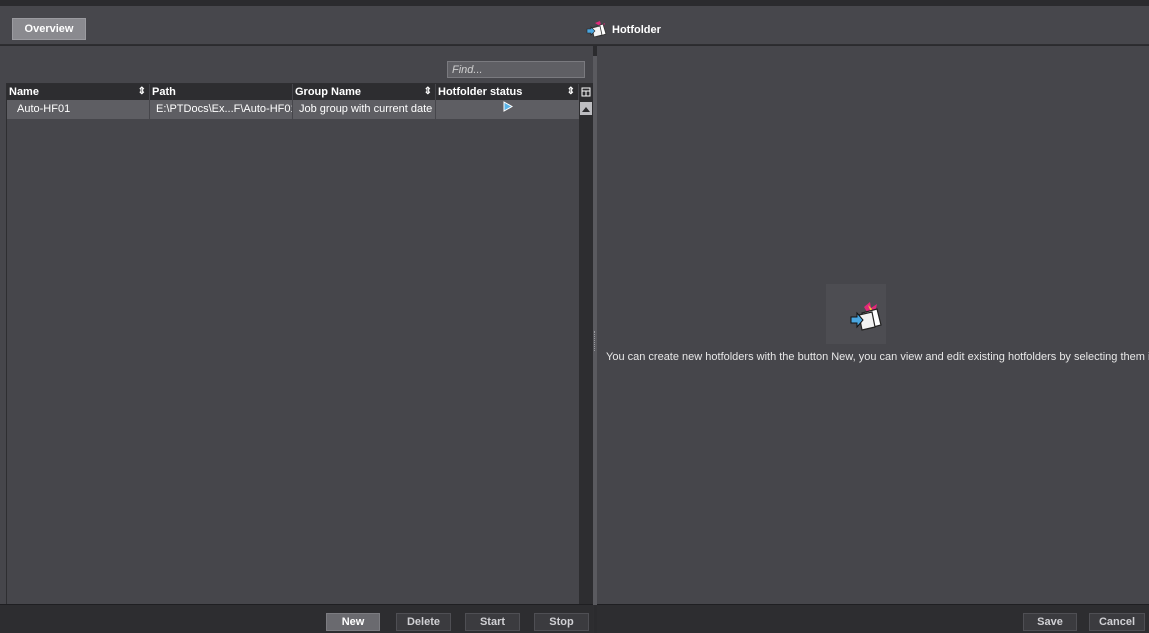 The width and height of the screenshot is (1149, 633). What do you see at coordinates (353, 622) in the screenshot?
I see `new-button: New` at bounding box center [353, 622].